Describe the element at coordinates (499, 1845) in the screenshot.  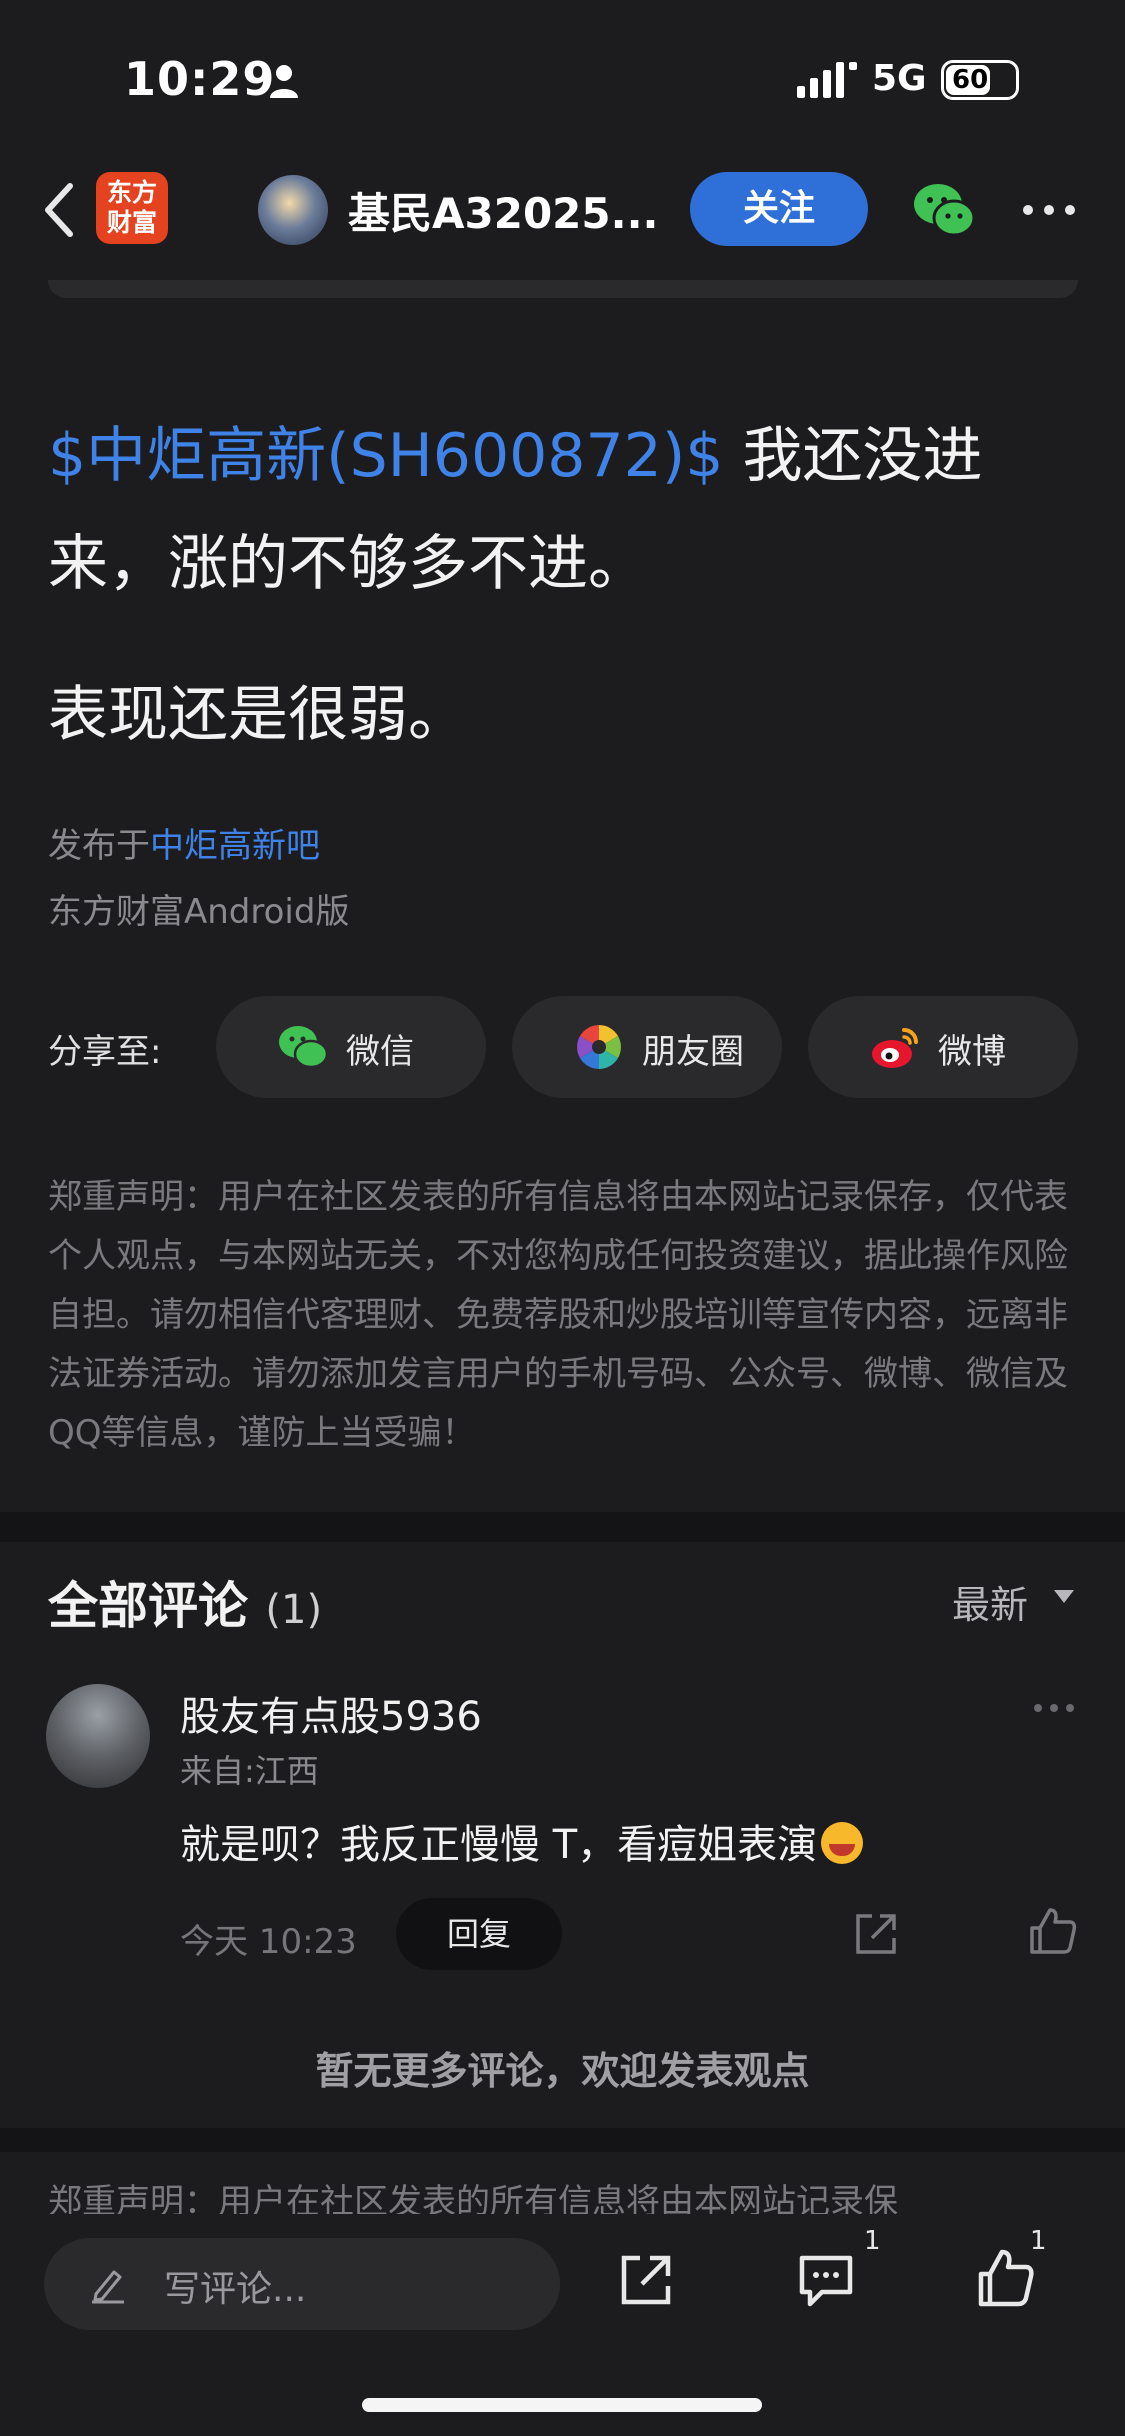
I see `comment-text-body: 就是呗？我反正慢慢 T，看痘姐表演` at that location.